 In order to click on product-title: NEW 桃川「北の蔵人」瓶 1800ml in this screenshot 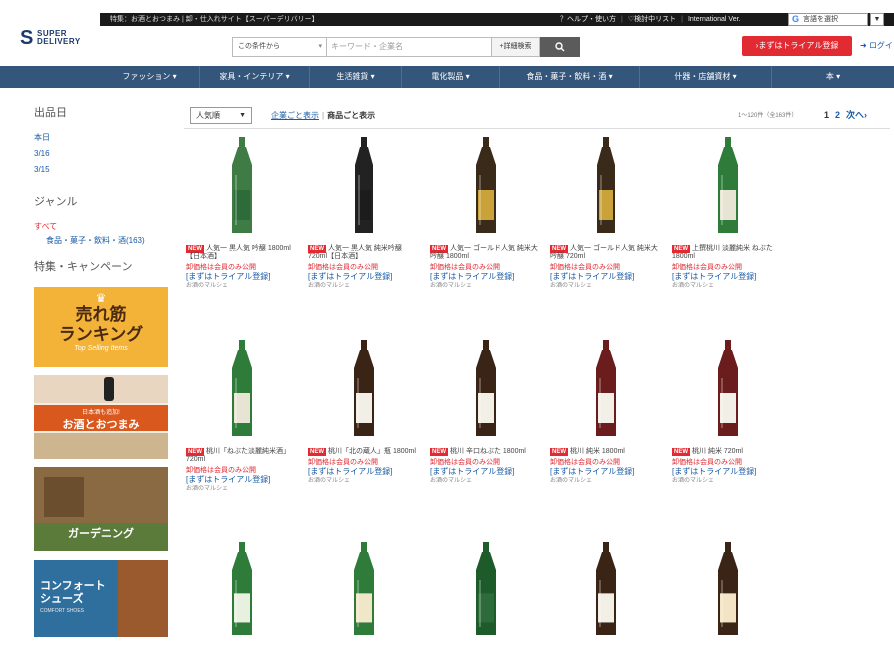, I will do `click(364, 452)`.